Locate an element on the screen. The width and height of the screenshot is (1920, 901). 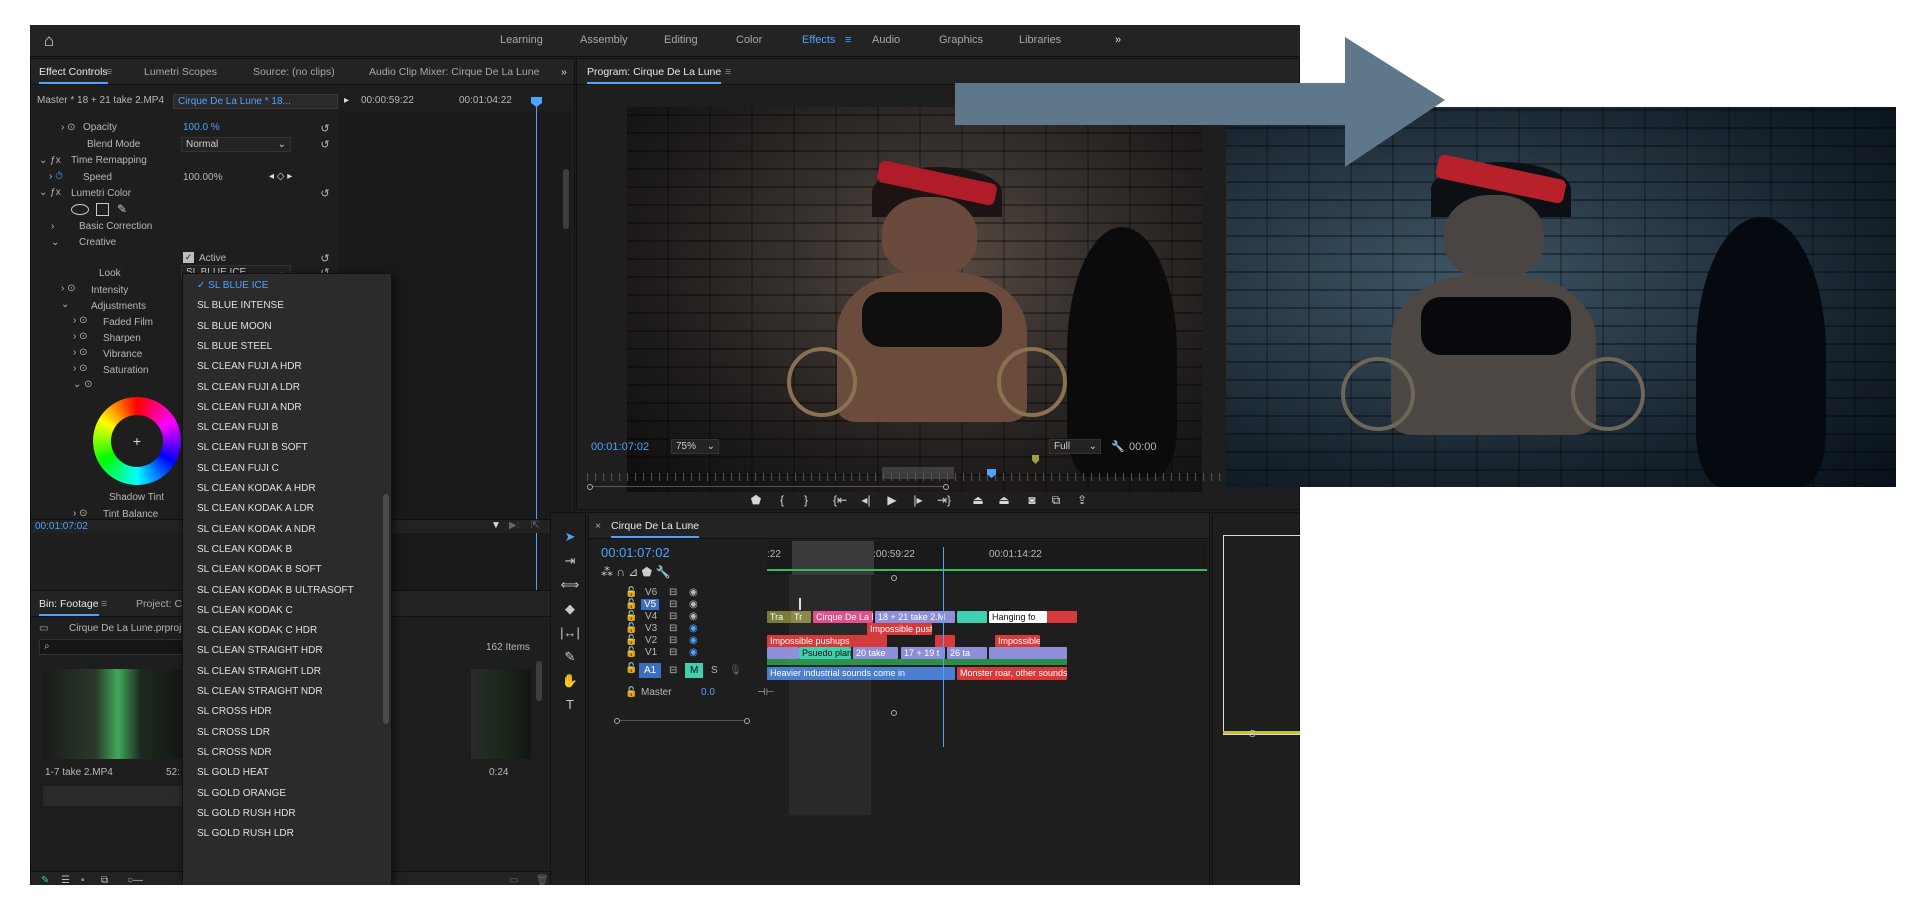
zoom-dropdown: 75% ⌄ is located at coordinates (695, 446).